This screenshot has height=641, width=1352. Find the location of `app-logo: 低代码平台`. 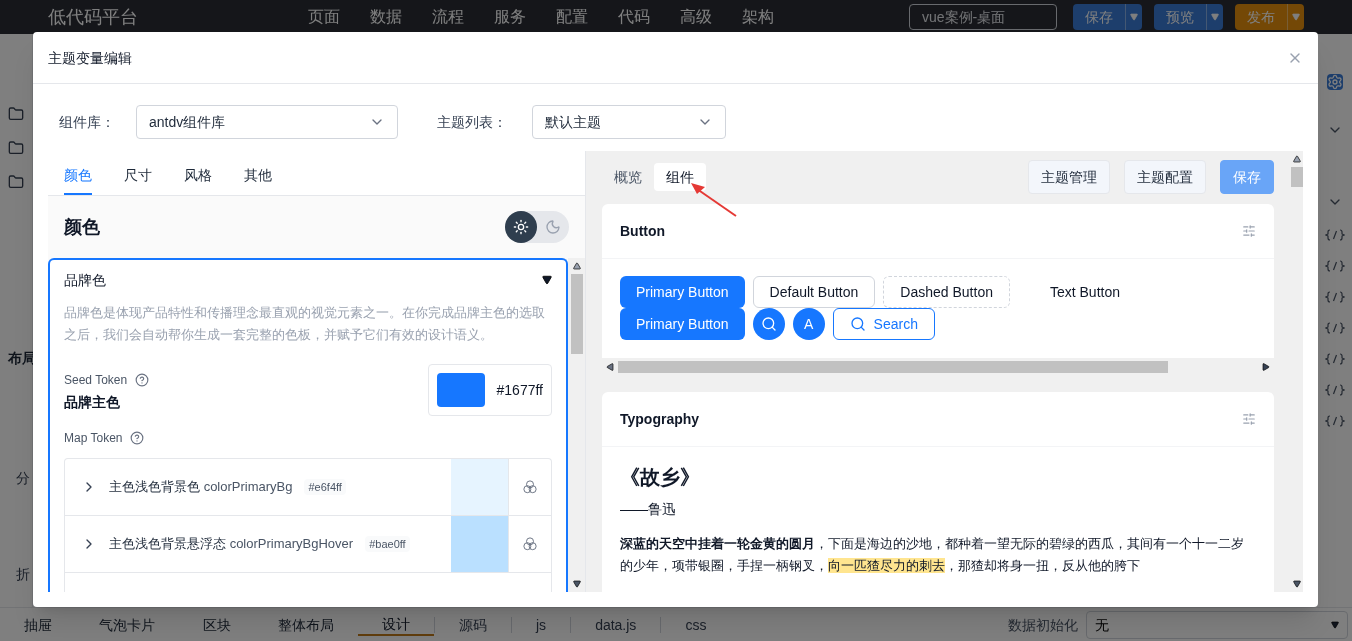

app-logo: 低代码平台 is located at coordinates (93, 17).